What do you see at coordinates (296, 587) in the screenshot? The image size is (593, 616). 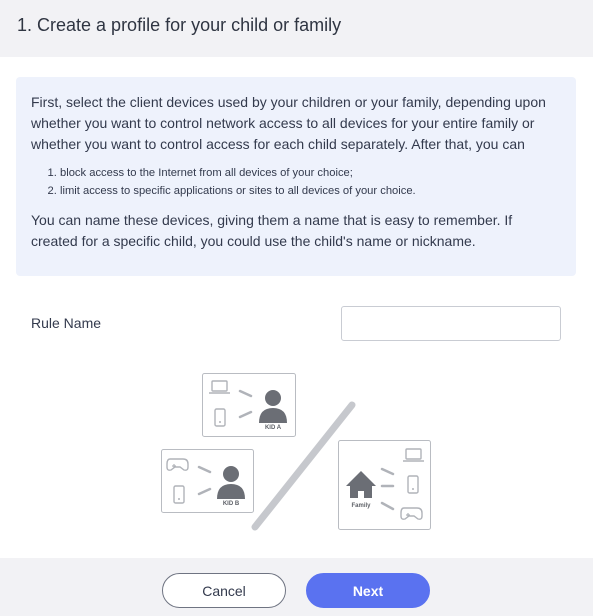 I see `footer-bar` at bounding box center [296, 587].